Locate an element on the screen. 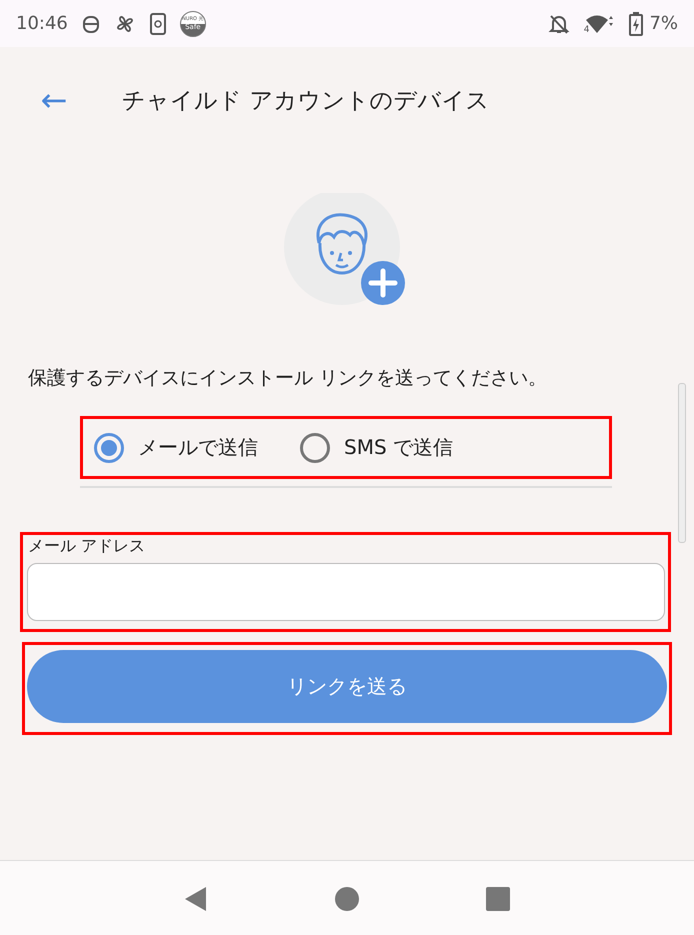 This screenshot has height=935, width=694. battery-charging-icon is located at coordinates (636, 24).